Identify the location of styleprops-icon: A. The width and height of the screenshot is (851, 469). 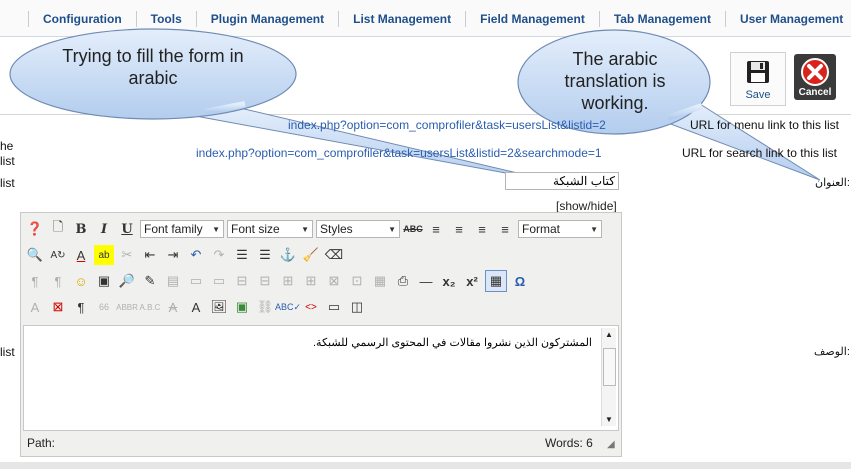
(35, 307).